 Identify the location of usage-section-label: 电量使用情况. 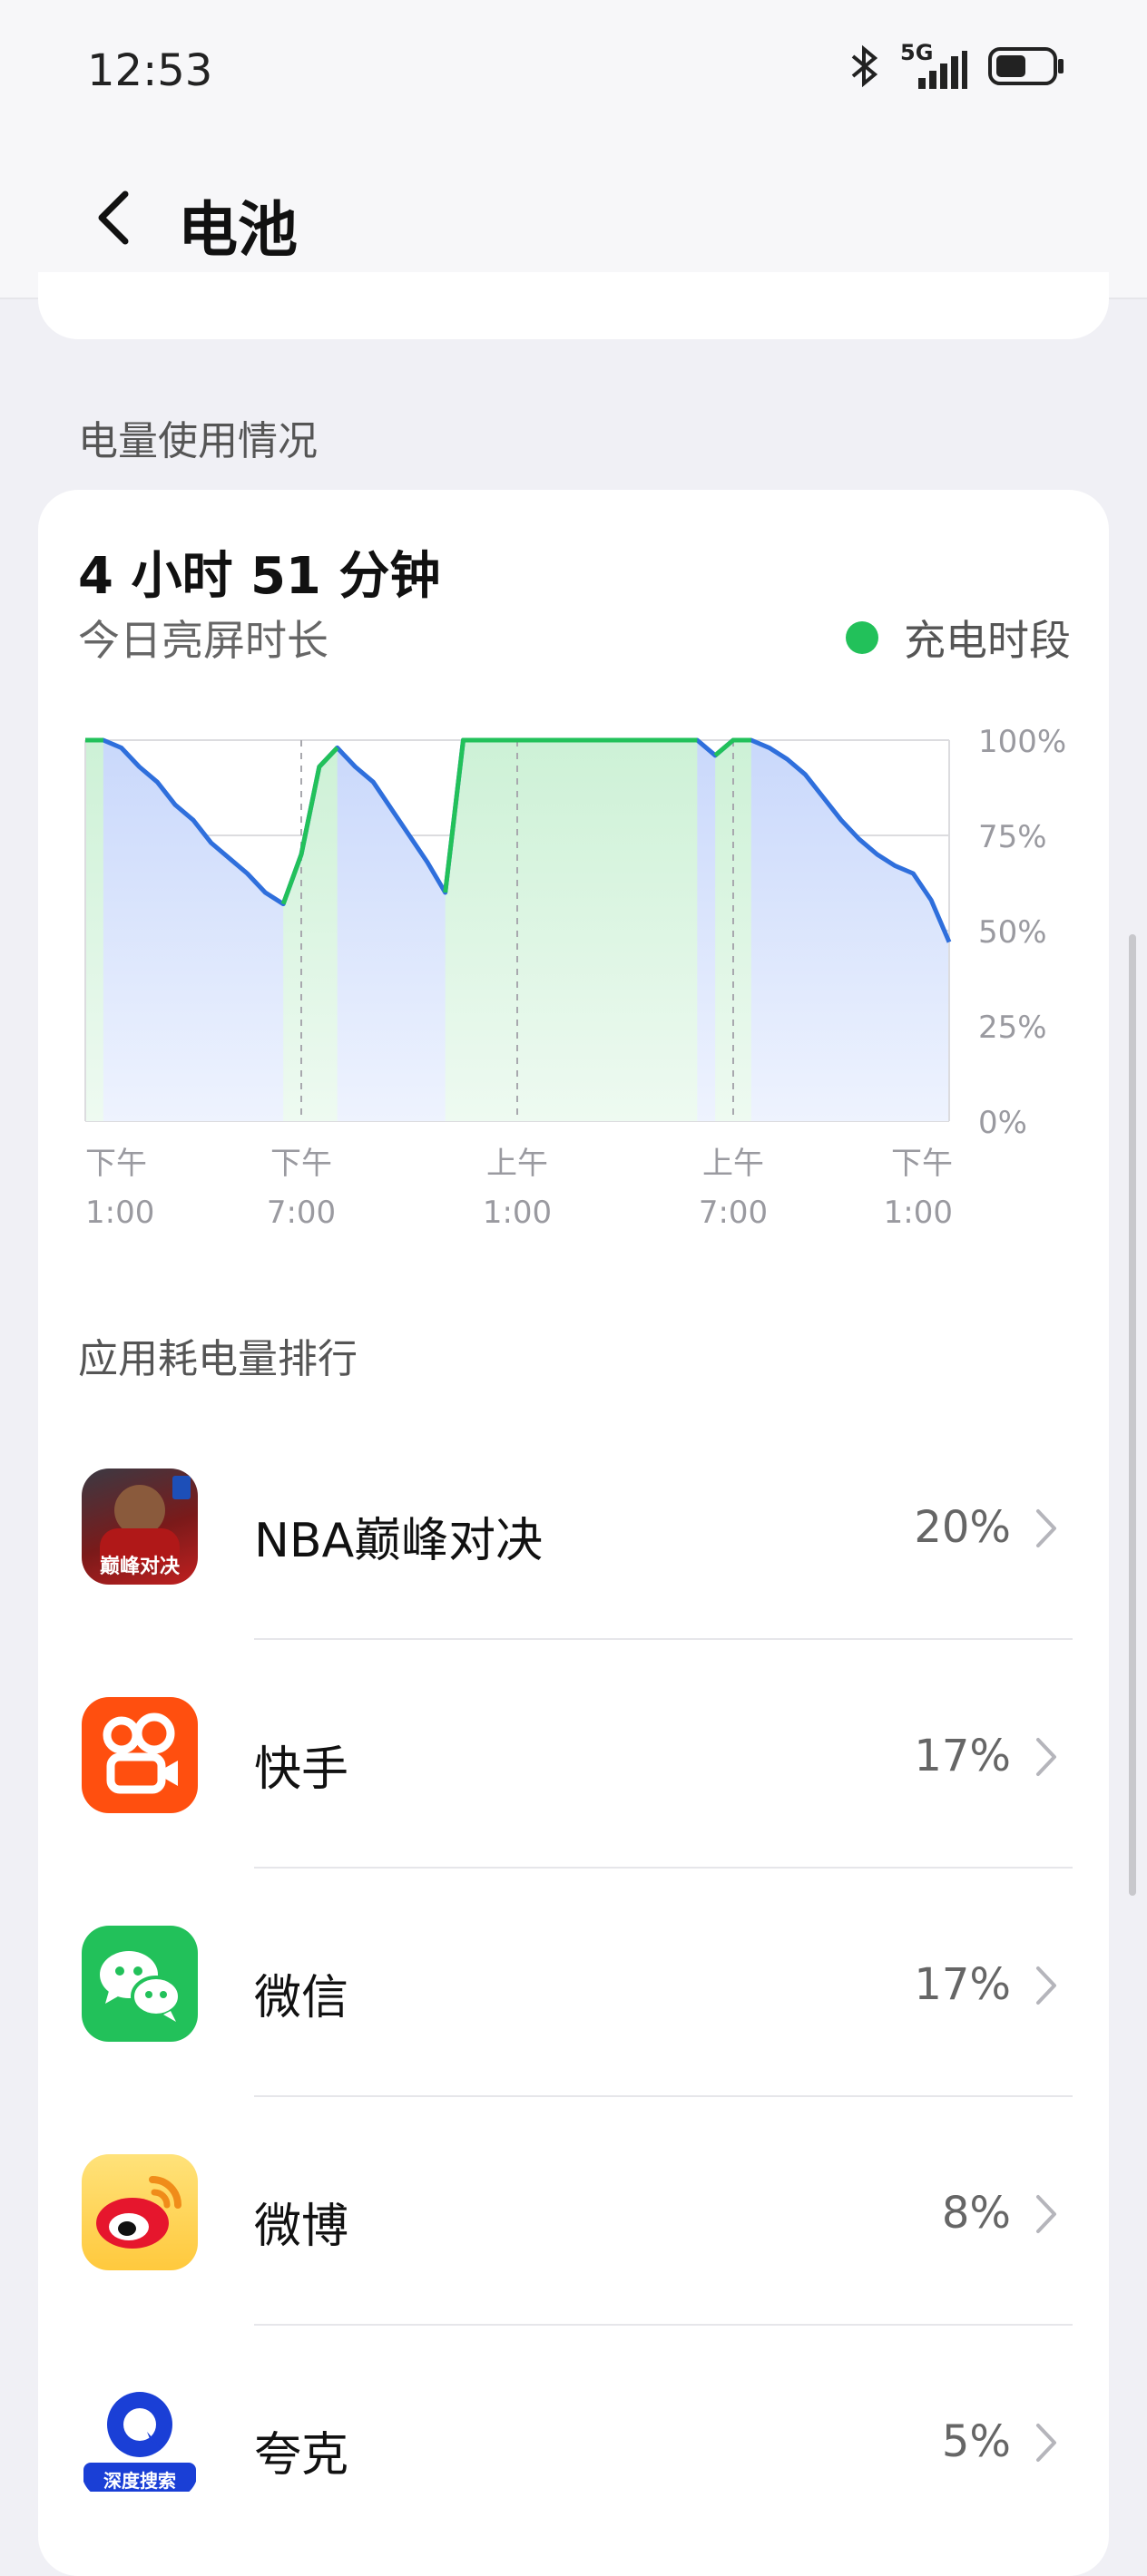
(198, 441).